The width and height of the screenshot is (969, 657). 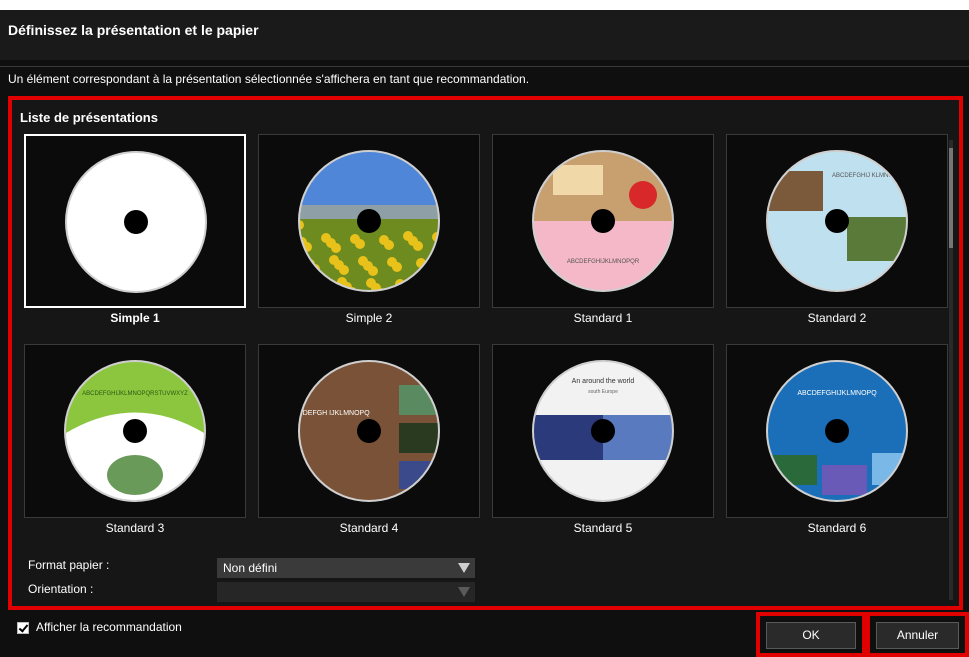 What do you see at coordinates (603, 528) in the screenshot?
I see `layout-label: Standard 5` at bounding box center [603, 528].